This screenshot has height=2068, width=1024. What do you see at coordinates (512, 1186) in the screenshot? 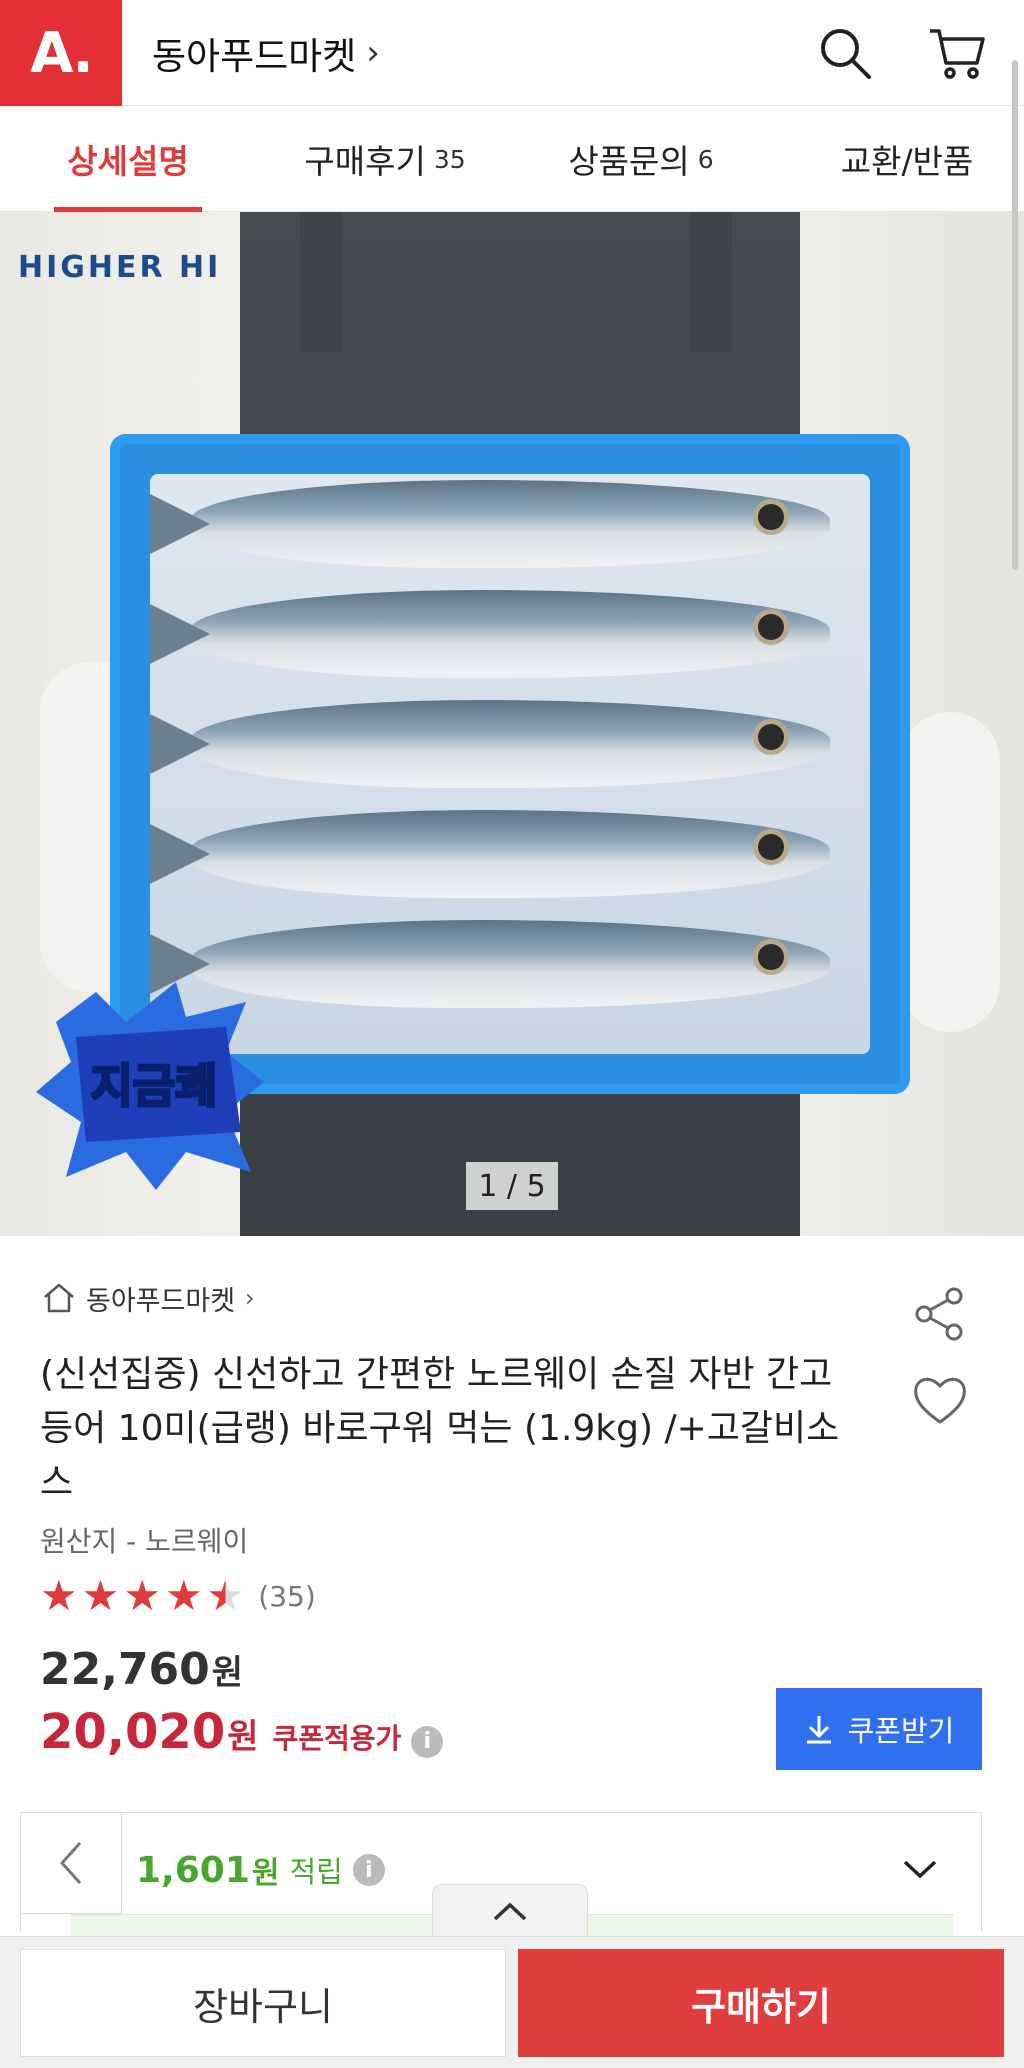
I see `image-pager: 1 / 5` at bounding box center [512, 1186].